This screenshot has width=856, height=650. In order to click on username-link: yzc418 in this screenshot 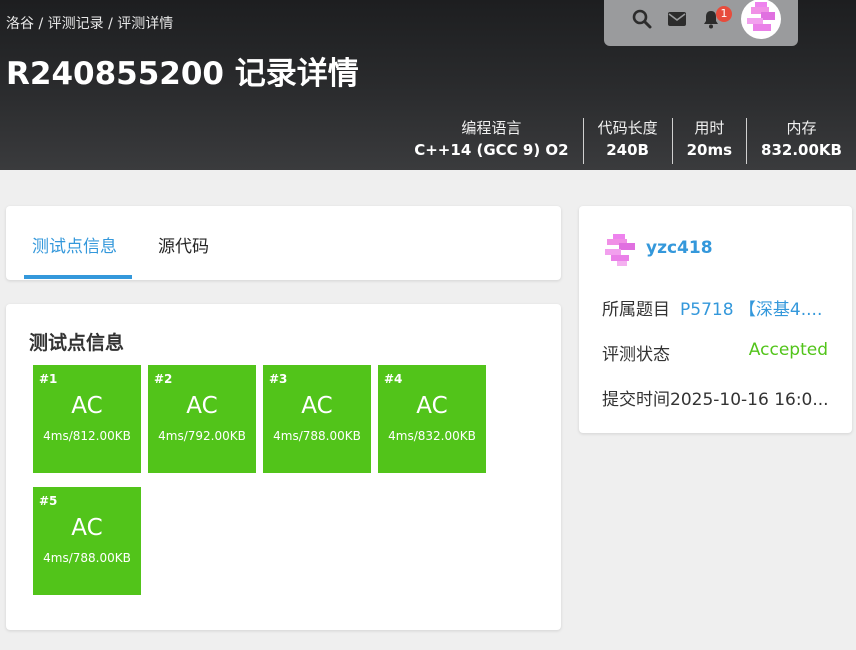, I will do `click(679, 248)`.